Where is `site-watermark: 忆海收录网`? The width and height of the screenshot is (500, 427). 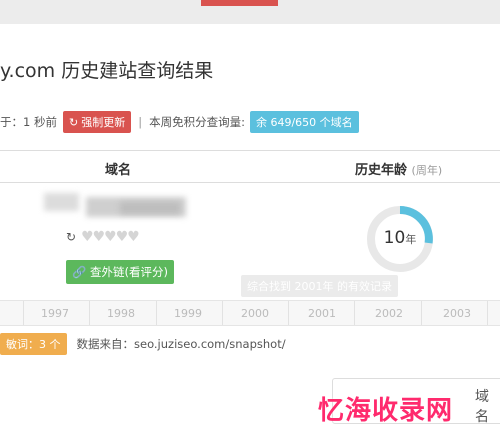 site-watermark: 忆海收录网 is located at coordinates (386, 411).